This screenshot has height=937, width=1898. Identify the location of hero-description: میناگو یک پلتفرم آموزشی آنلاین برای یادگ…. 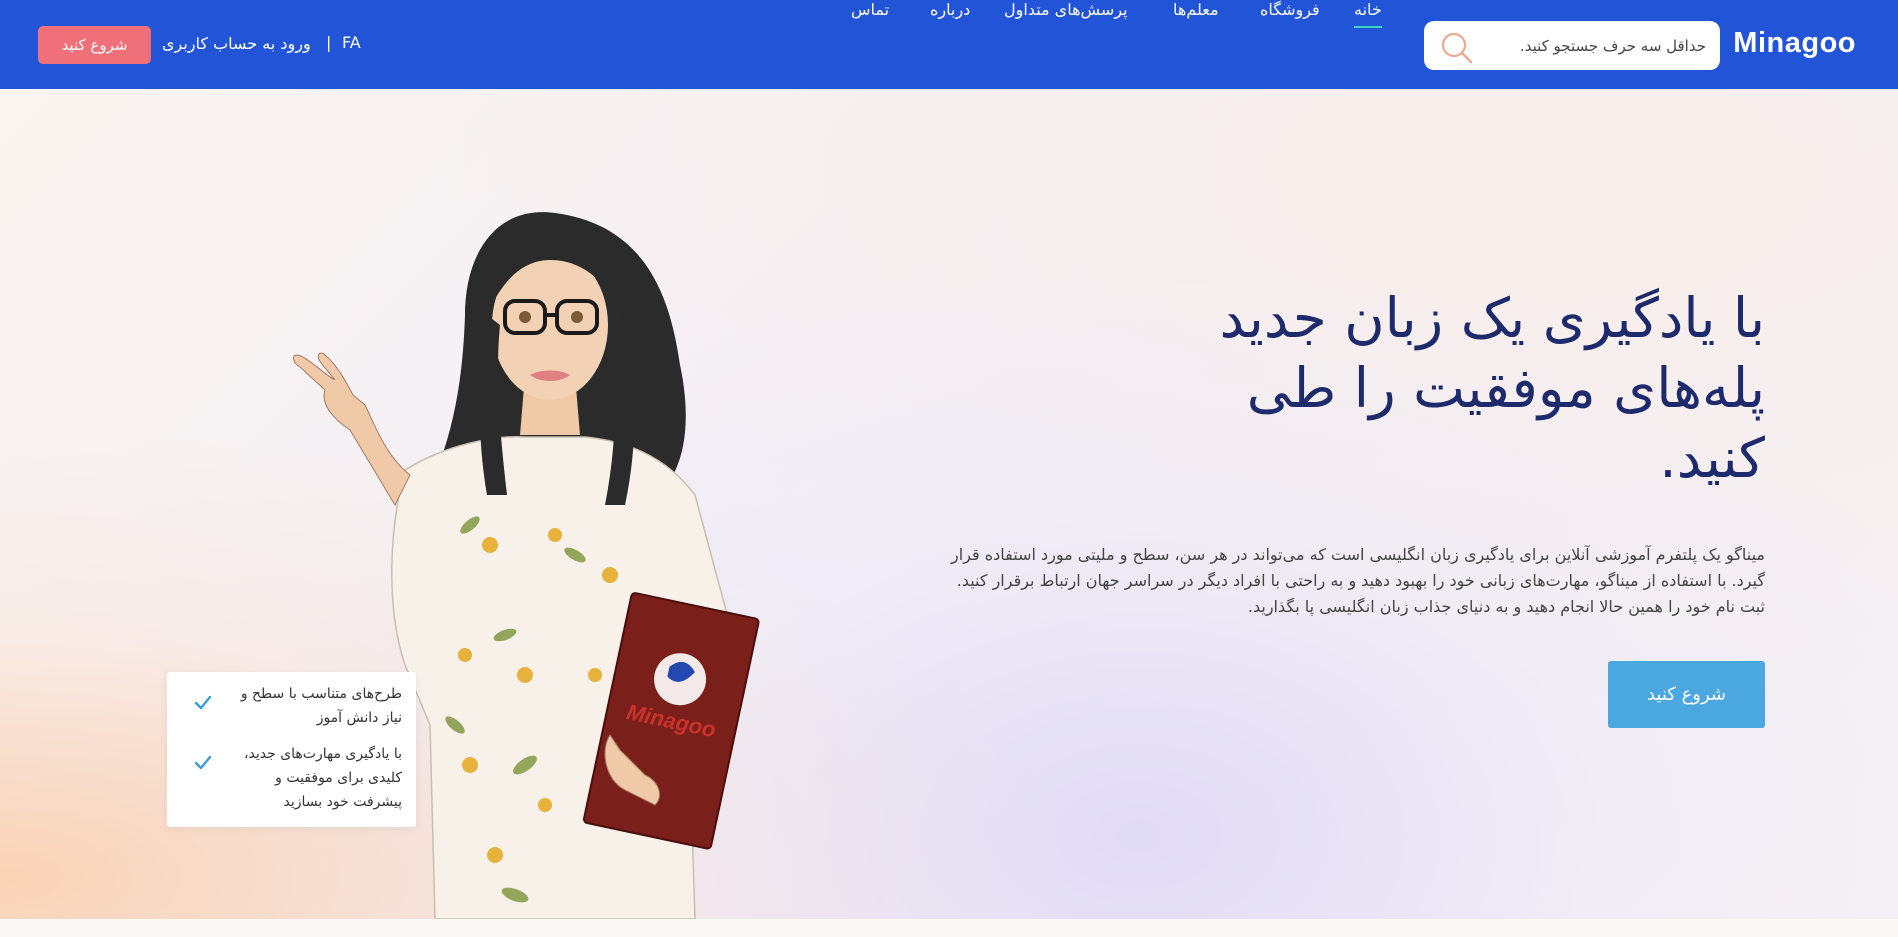
(1358, 580).